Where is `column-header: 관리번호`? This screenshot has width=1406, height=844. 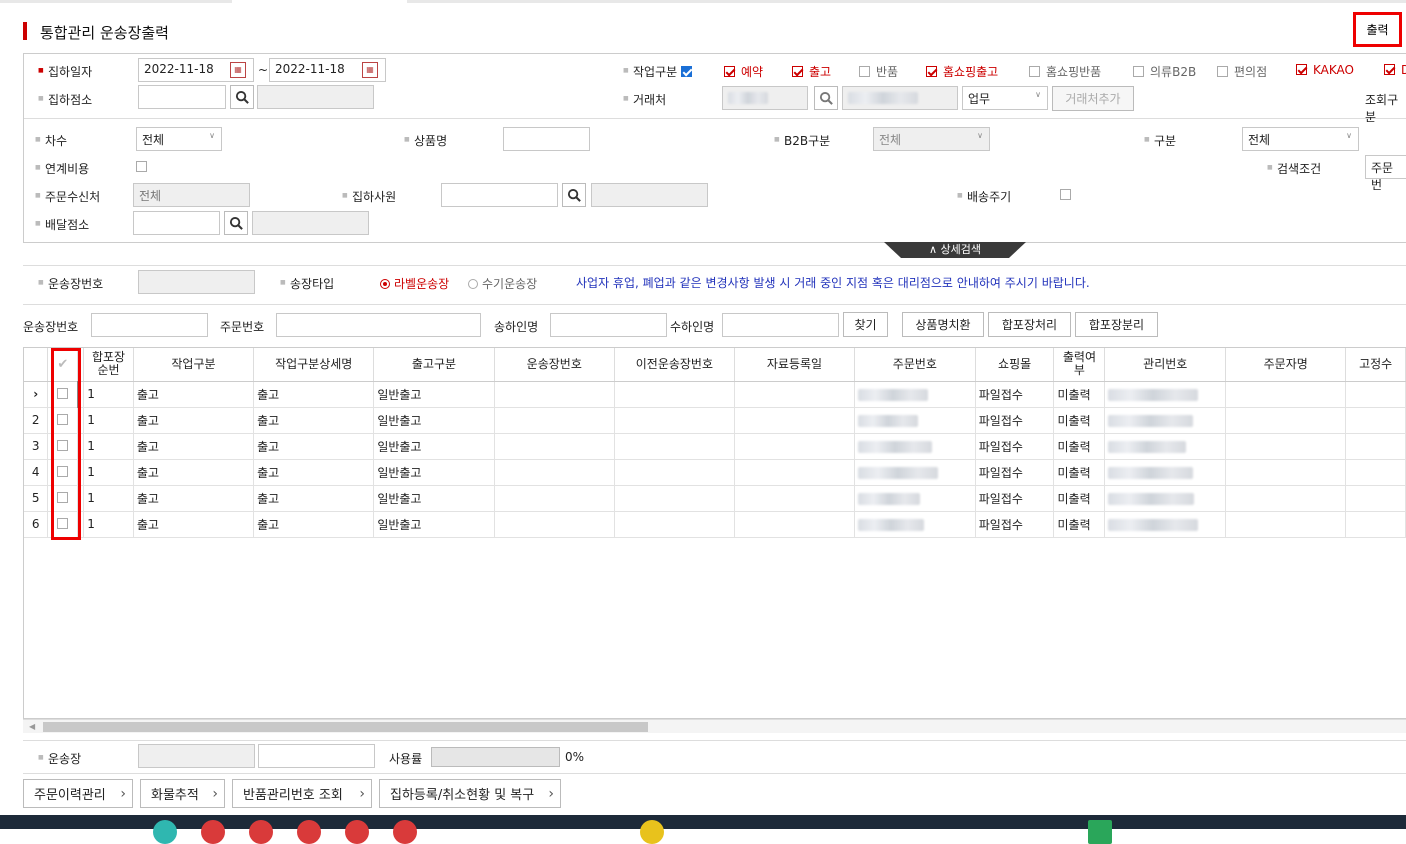
column-header: 관리번호 is located at coordinates (1165, 365).